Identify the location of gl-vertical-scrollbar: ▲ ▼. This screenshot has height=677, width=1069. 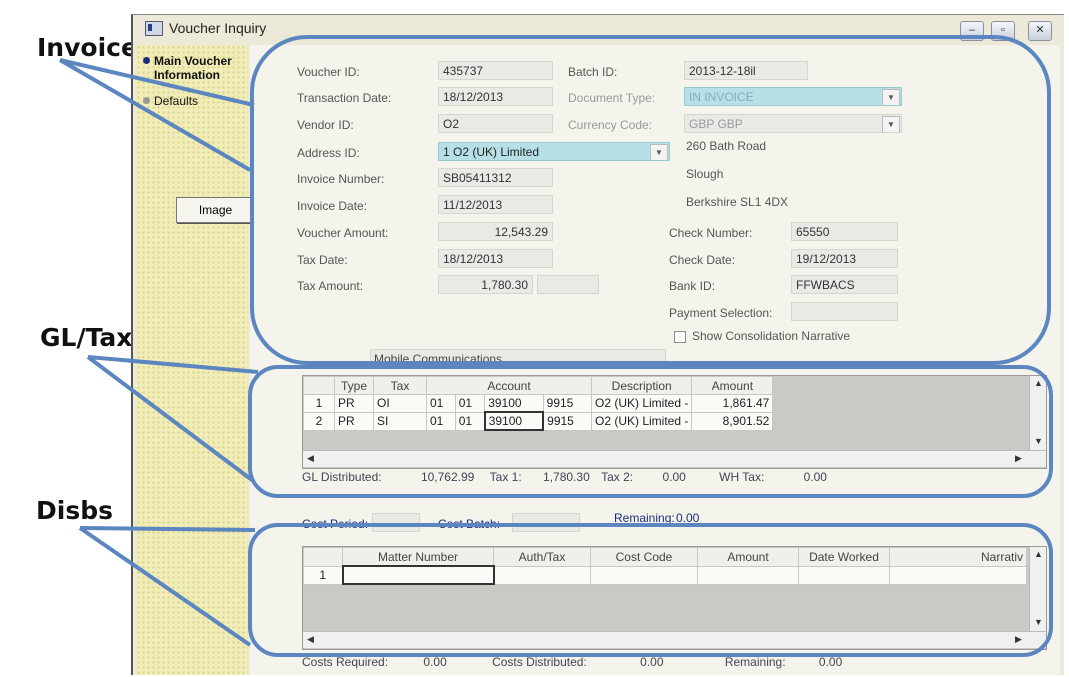
(1037, 413).